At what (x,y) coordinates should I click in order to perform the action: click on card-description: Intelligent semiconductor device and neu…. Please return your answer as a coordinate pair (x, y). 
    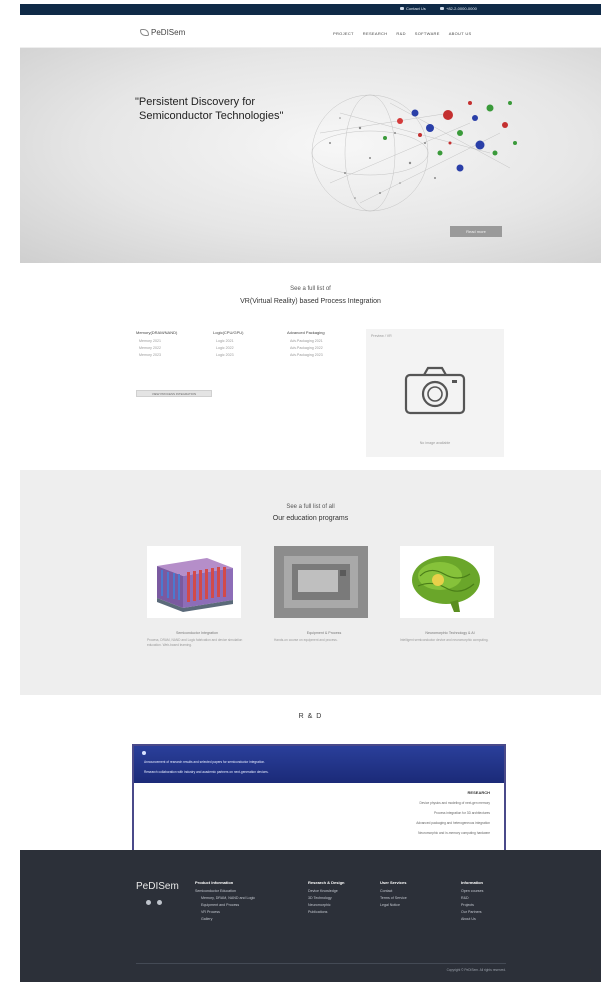
    Looking at the image, I should click on (444, 640).